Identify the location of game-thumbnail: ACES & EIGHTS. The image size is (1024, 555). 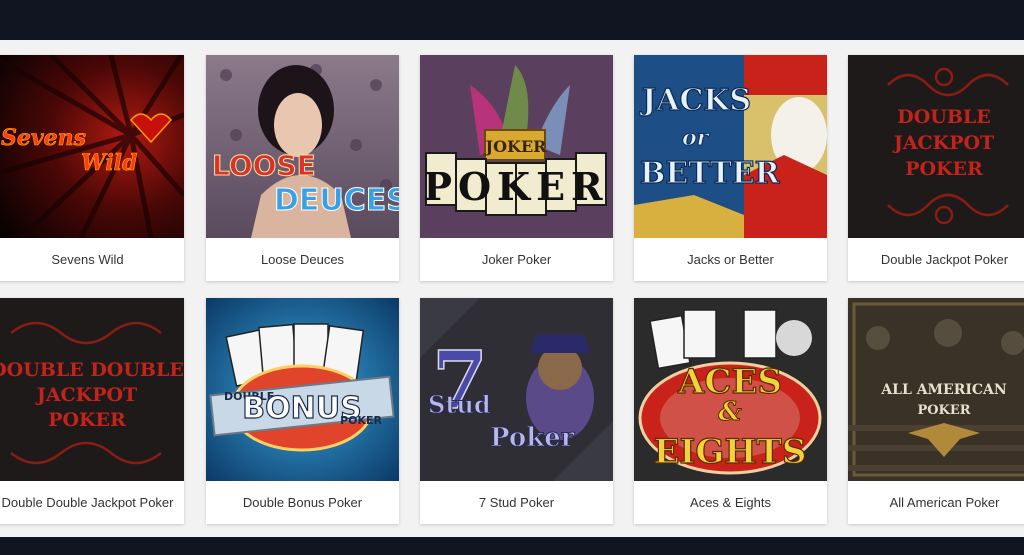
(730, 389).